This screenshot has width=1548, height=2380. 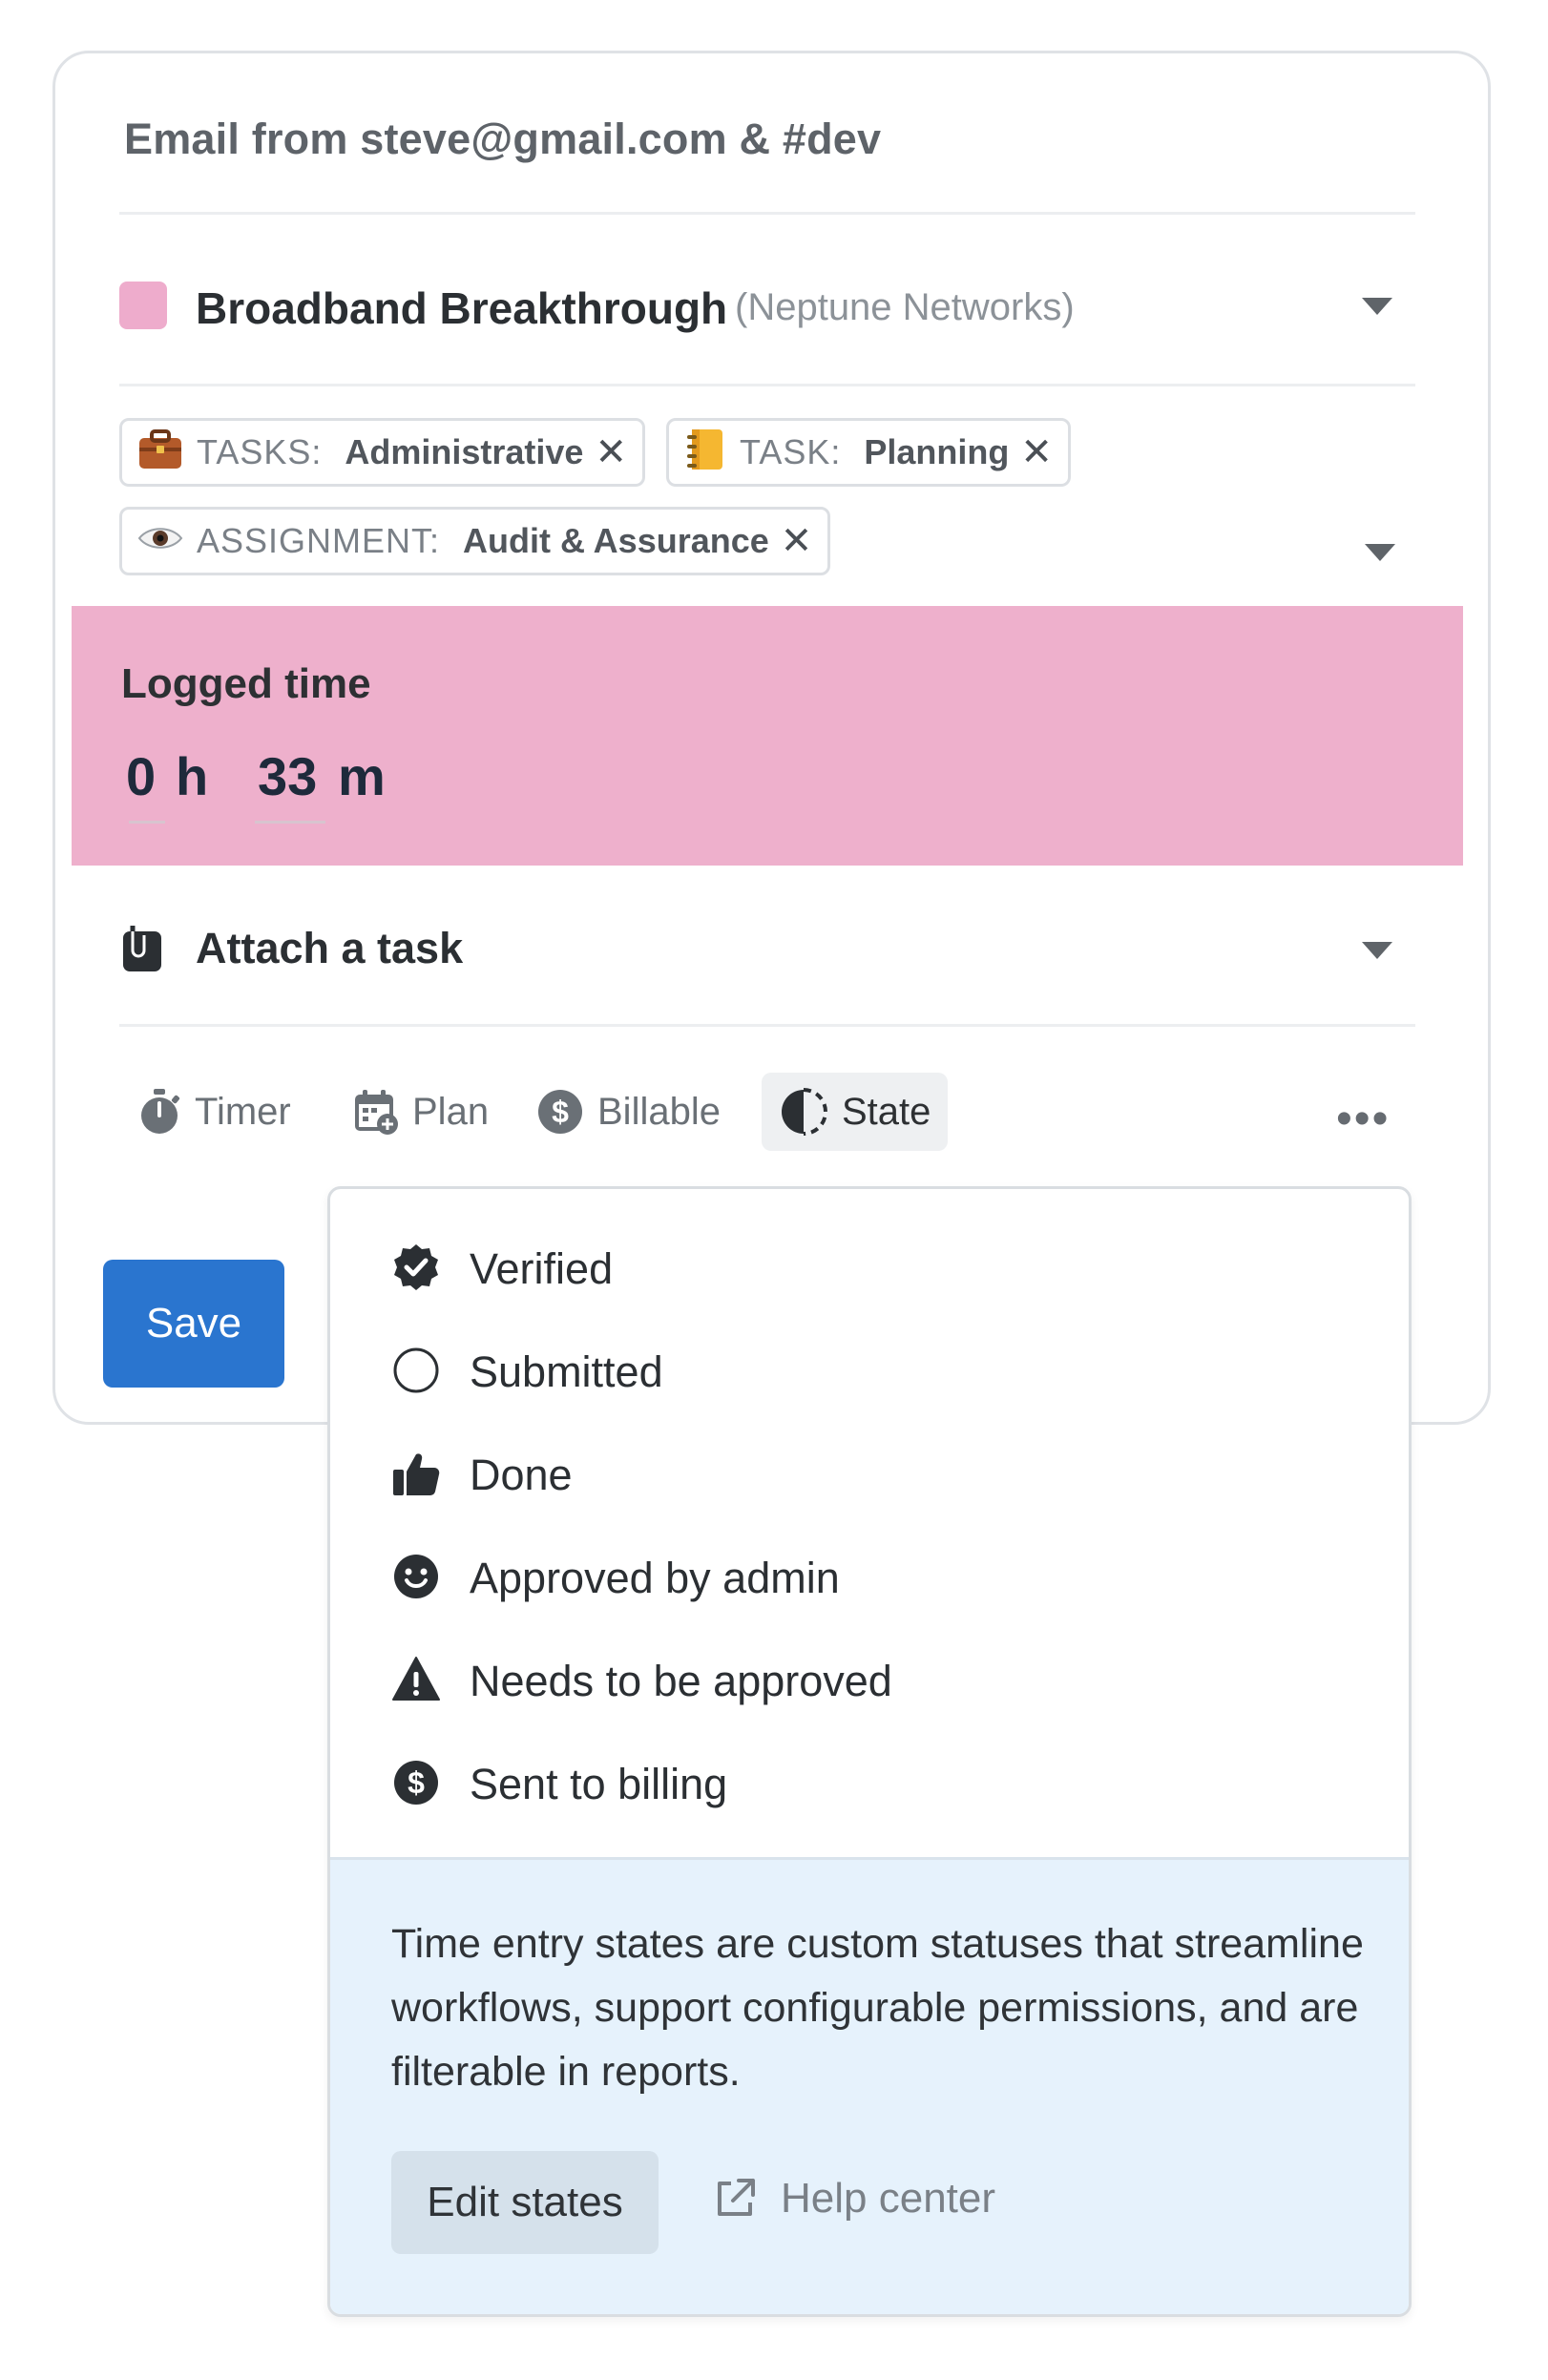 I want to click on project-color-swatch, so click(x=143, y=306).